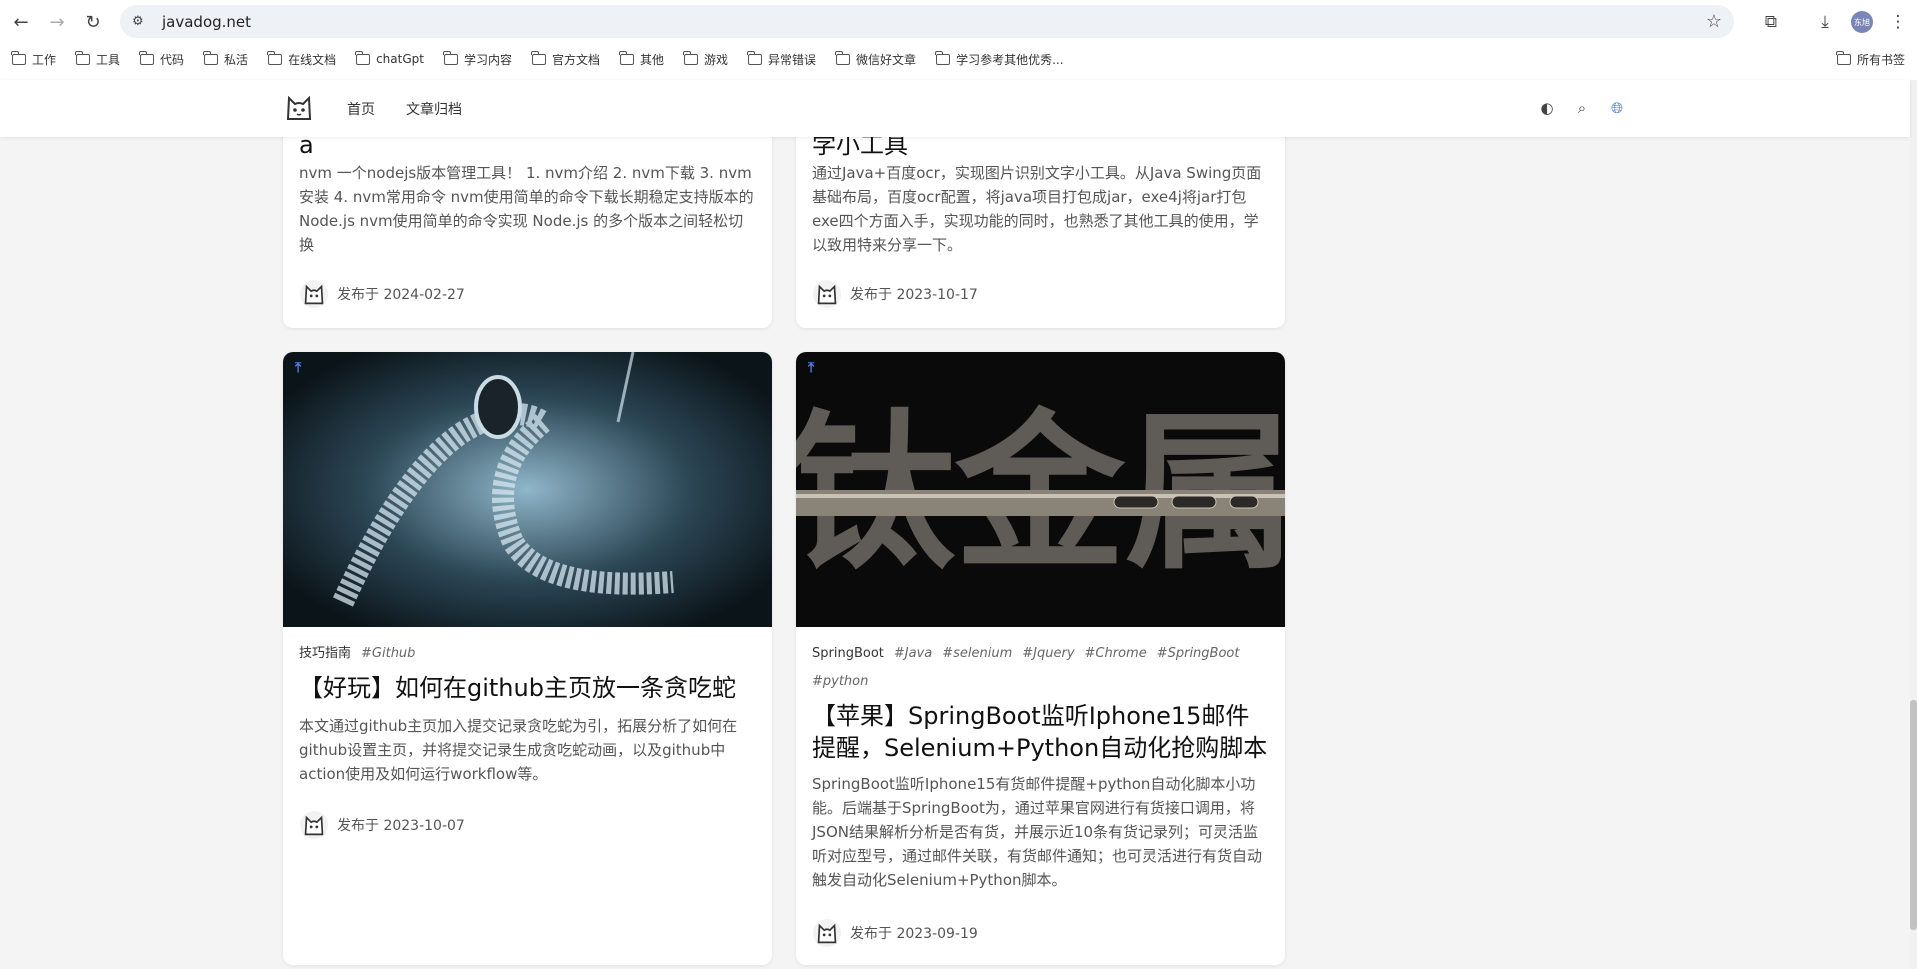  Describe the element at coordinates (927, 21) in the screenshot. I see `address-bar: ⚙ javadog.net ☆` at that location.